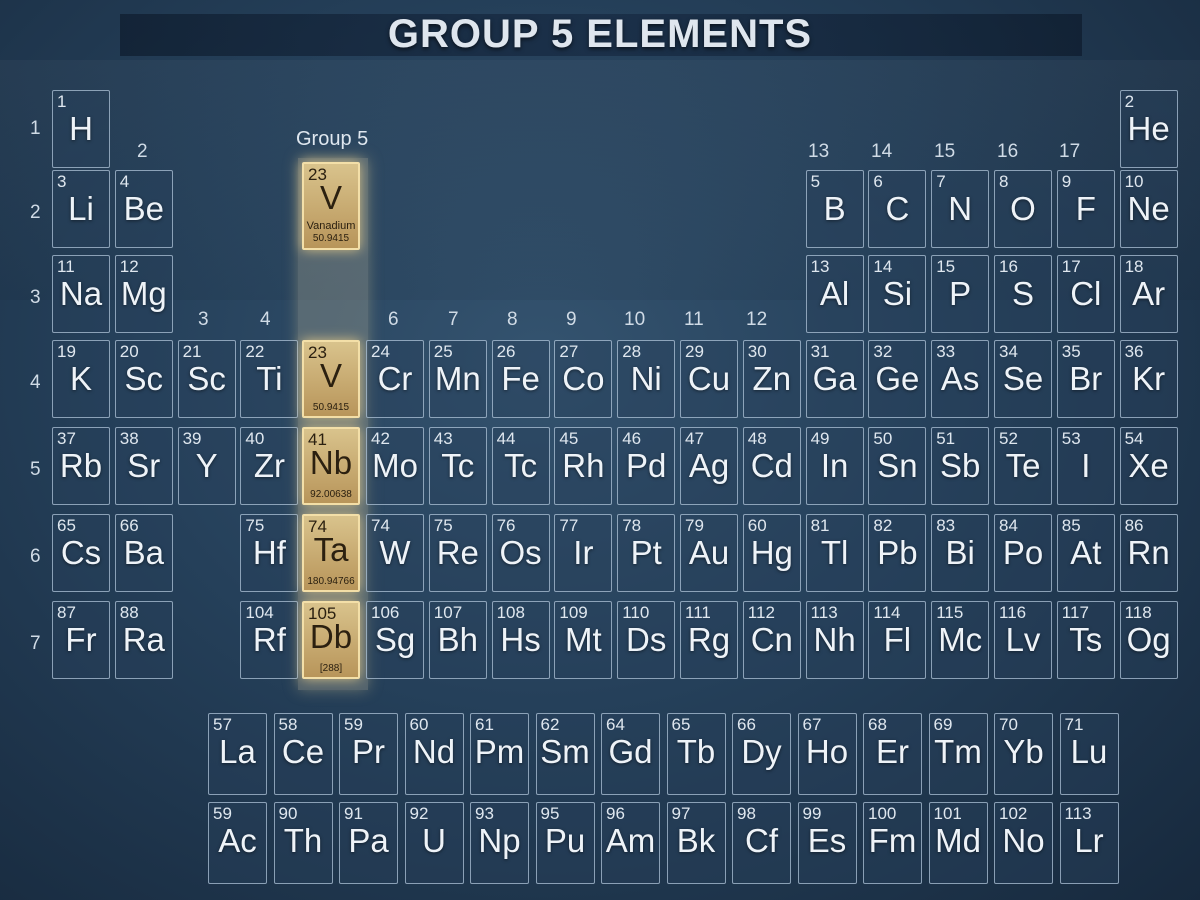  Describe the element at coordinates (958, 843) in the screenshot. I see `element-cell: 101 Md` at that location.